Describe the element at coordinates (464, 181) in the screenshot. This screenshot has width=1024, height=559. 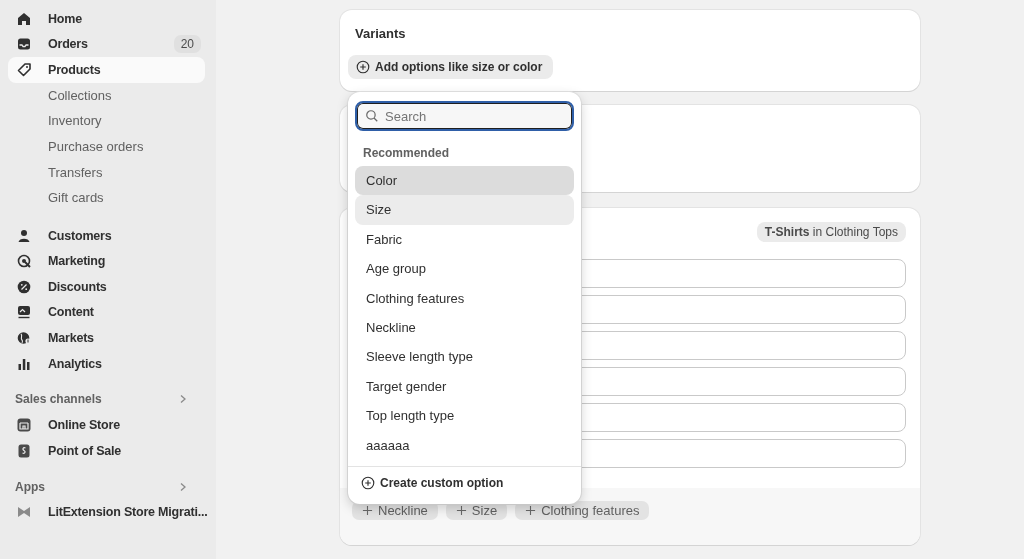
I see `option-item: Color` at that location.